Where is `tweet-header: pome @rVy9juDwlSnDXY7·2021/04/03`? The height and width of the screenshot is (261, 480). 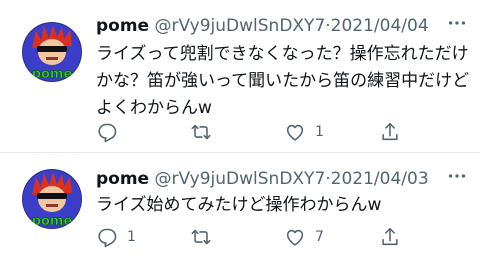
tweet-header: pome @rVy9juDwlSnDXY7·2021/04/03 is located at coordinates (262, 179).